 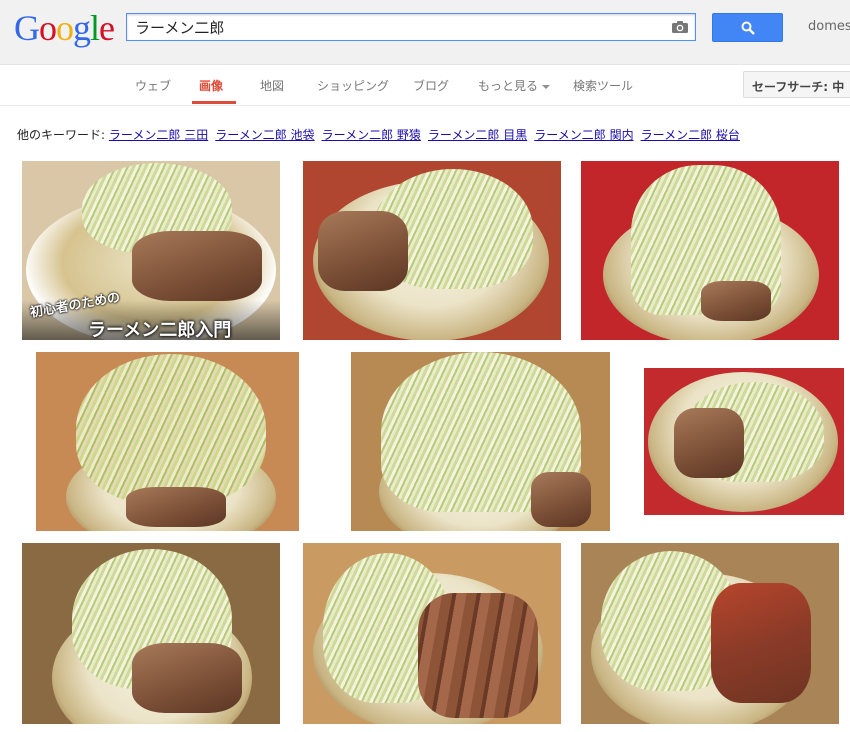 What do you see at coordinates (829, 26) in the screenshot?
I see `user-name: domes` at bounding box center [829, 26].